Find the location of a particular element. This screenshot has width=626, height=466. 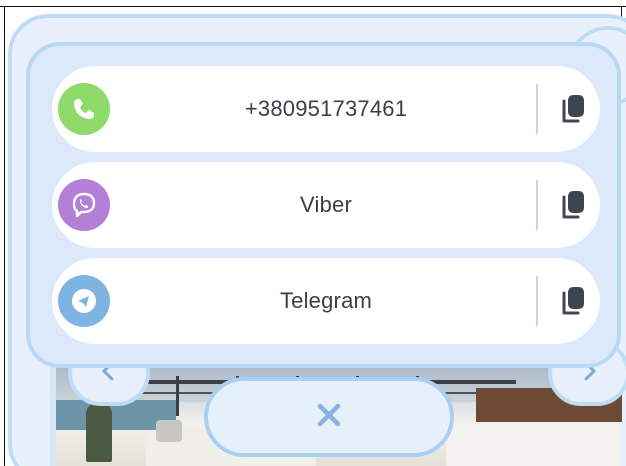

phone-icon is located at coordinates (84, 109).